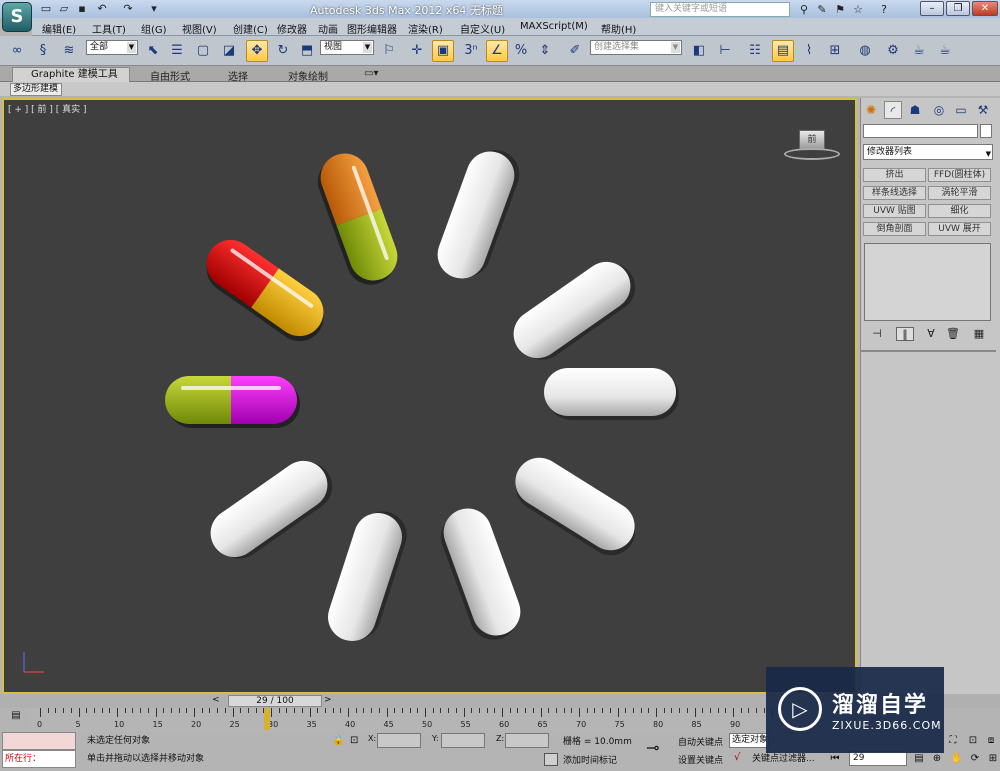 This screenshot has height=771, width=1000. Describe the element at coordinates (915, 110) in the screenshot. I see `hierarchy-tab-icon: ☗` at that location.